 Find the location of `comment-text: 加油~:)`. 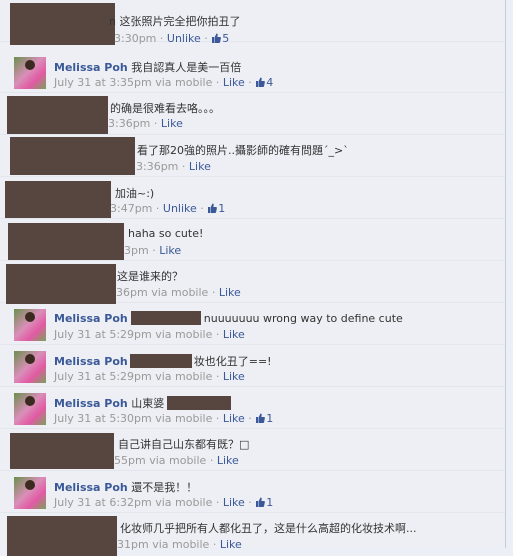

comment-text: 加油~:) is located at coordinates (135, 193).